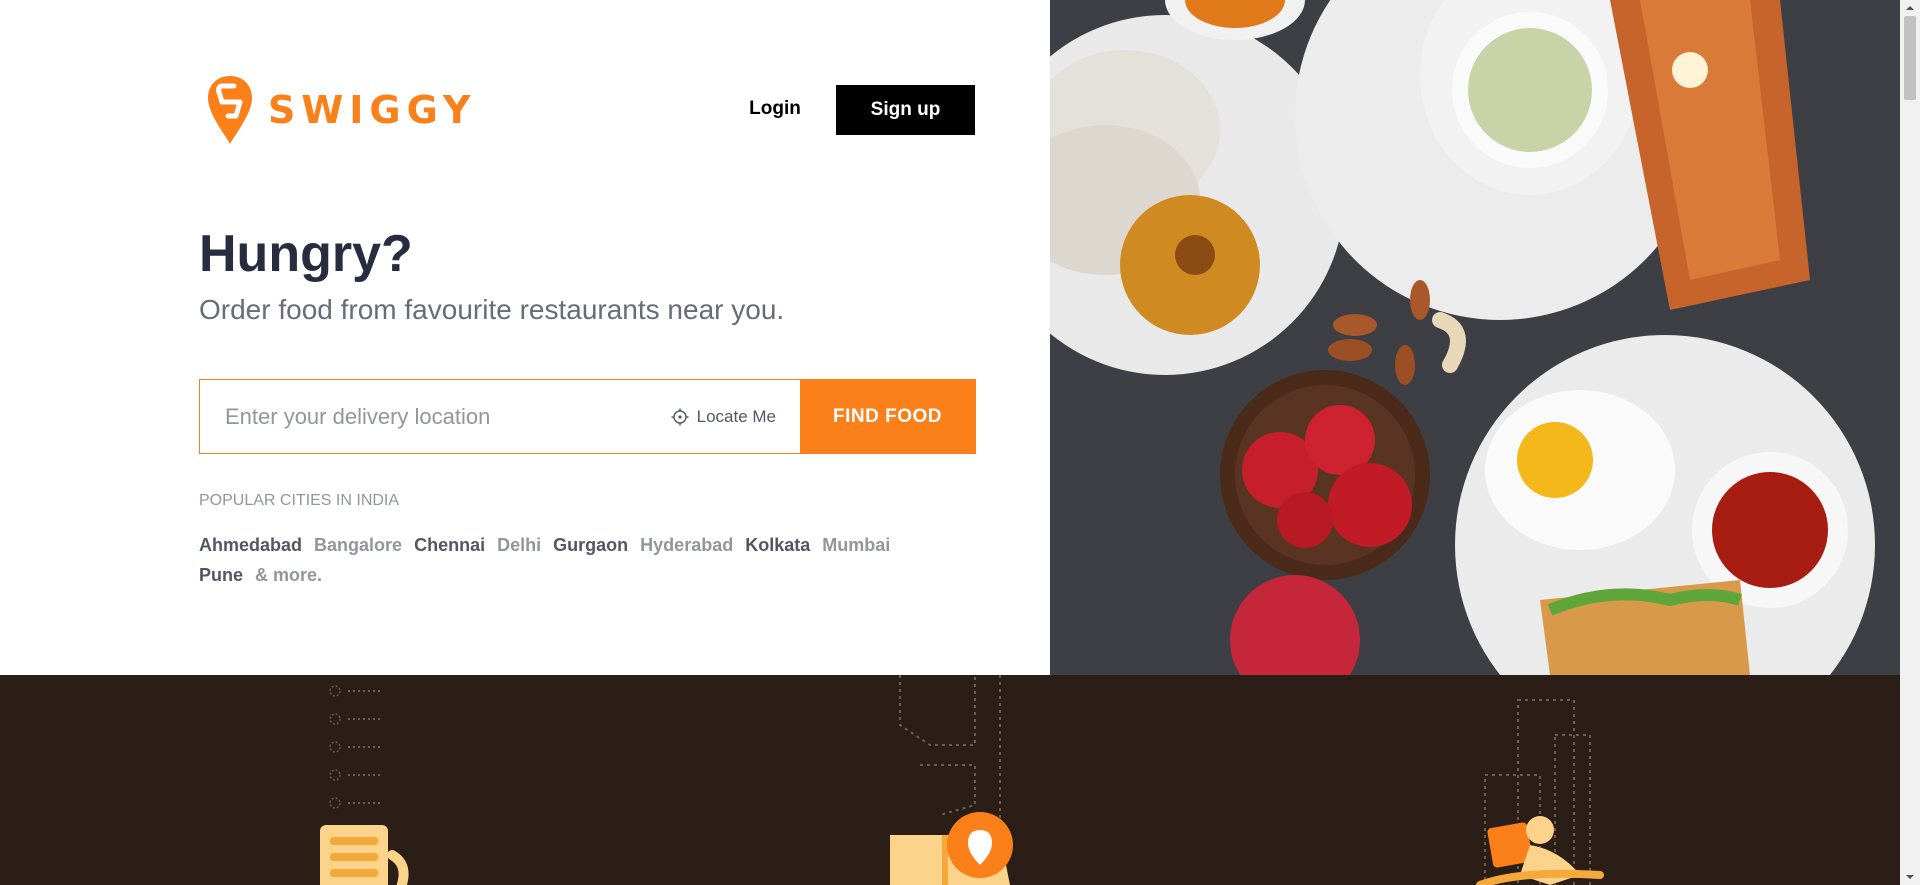 The image size is (1920, 885). Describe the element at coordinates (230, 110) in the screenshot. I see `swiggy-logo-icon` at that location.